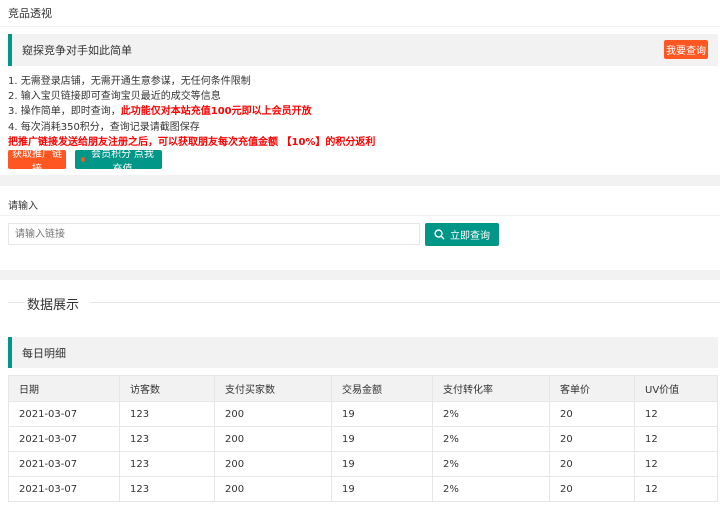  Describe the element at coordinates (114, 97) in the screenshot. I see `feature-item: 2. 输入宝贝链接即可查询宝贝最近的成交等信息` at that location.